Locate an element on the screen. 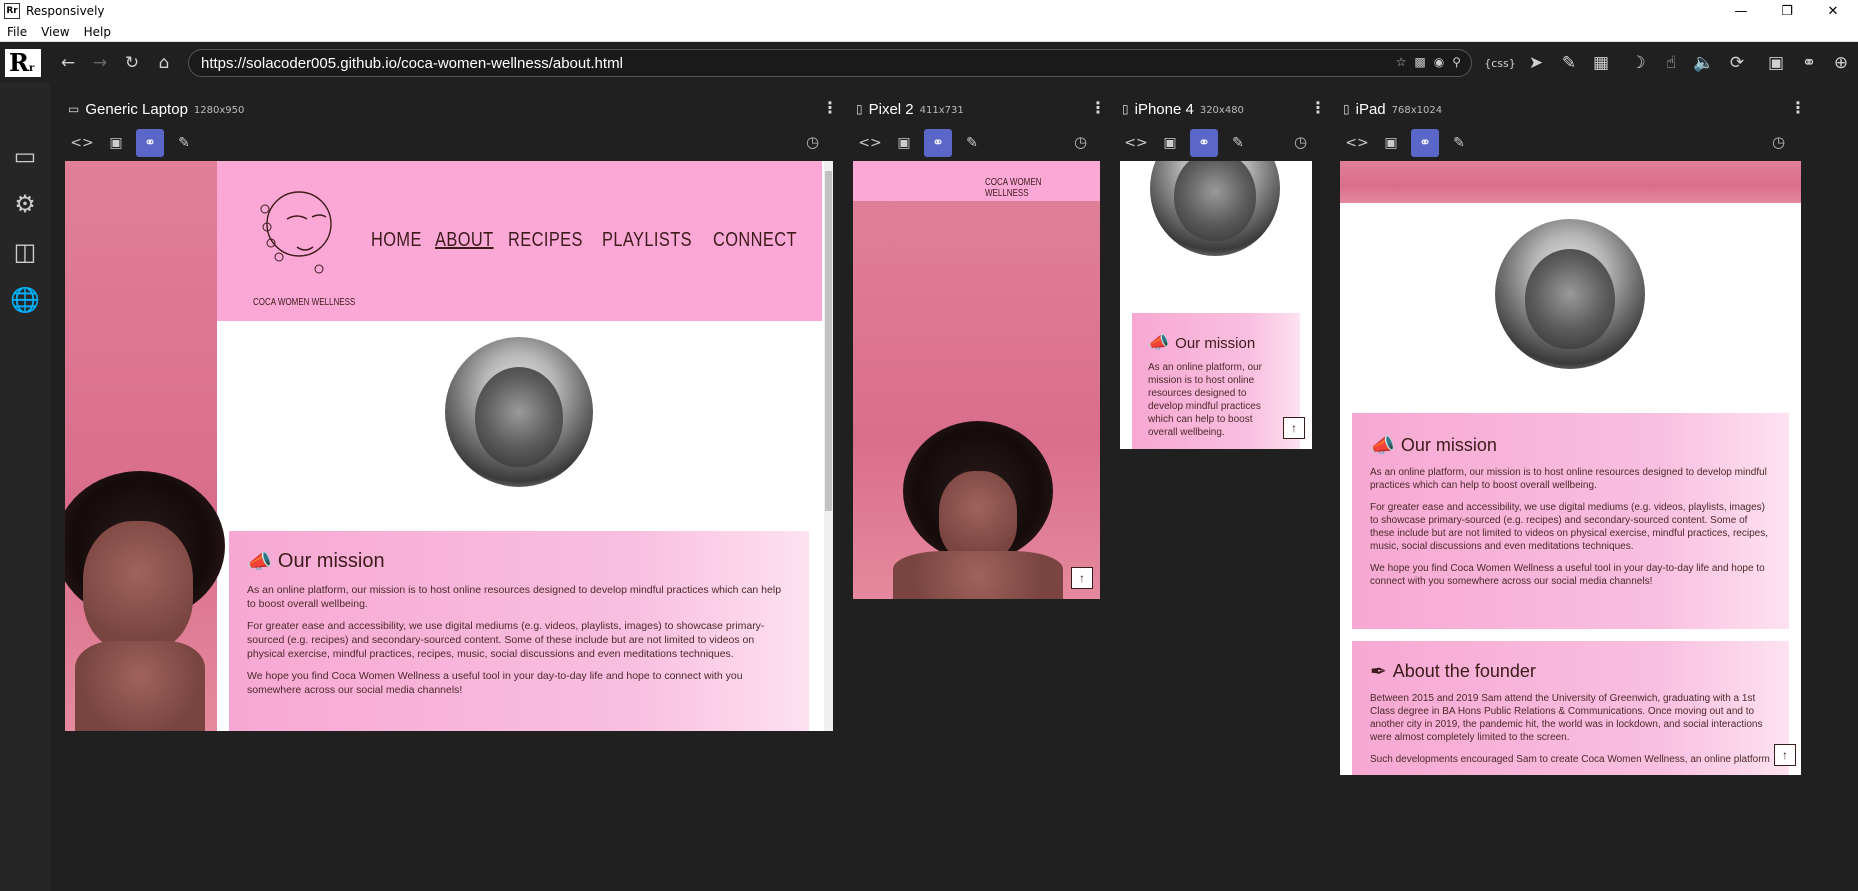  element-select-icon: ▦ is located at coordinates (1601, 63).